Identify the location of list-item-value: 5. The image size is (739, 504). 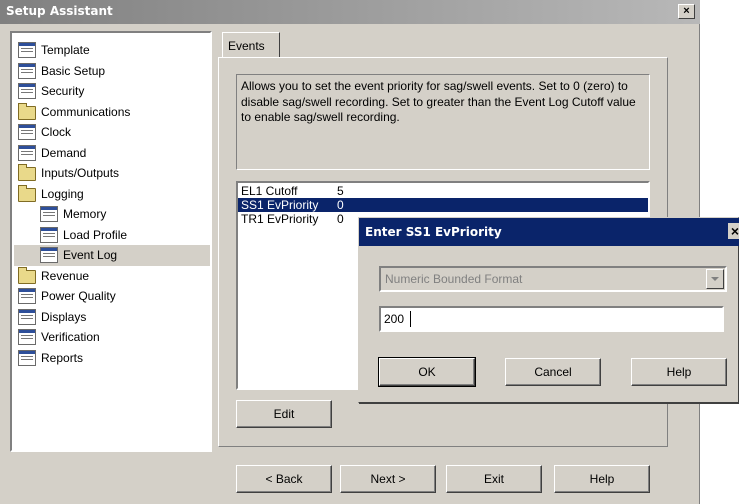
(340, 191).